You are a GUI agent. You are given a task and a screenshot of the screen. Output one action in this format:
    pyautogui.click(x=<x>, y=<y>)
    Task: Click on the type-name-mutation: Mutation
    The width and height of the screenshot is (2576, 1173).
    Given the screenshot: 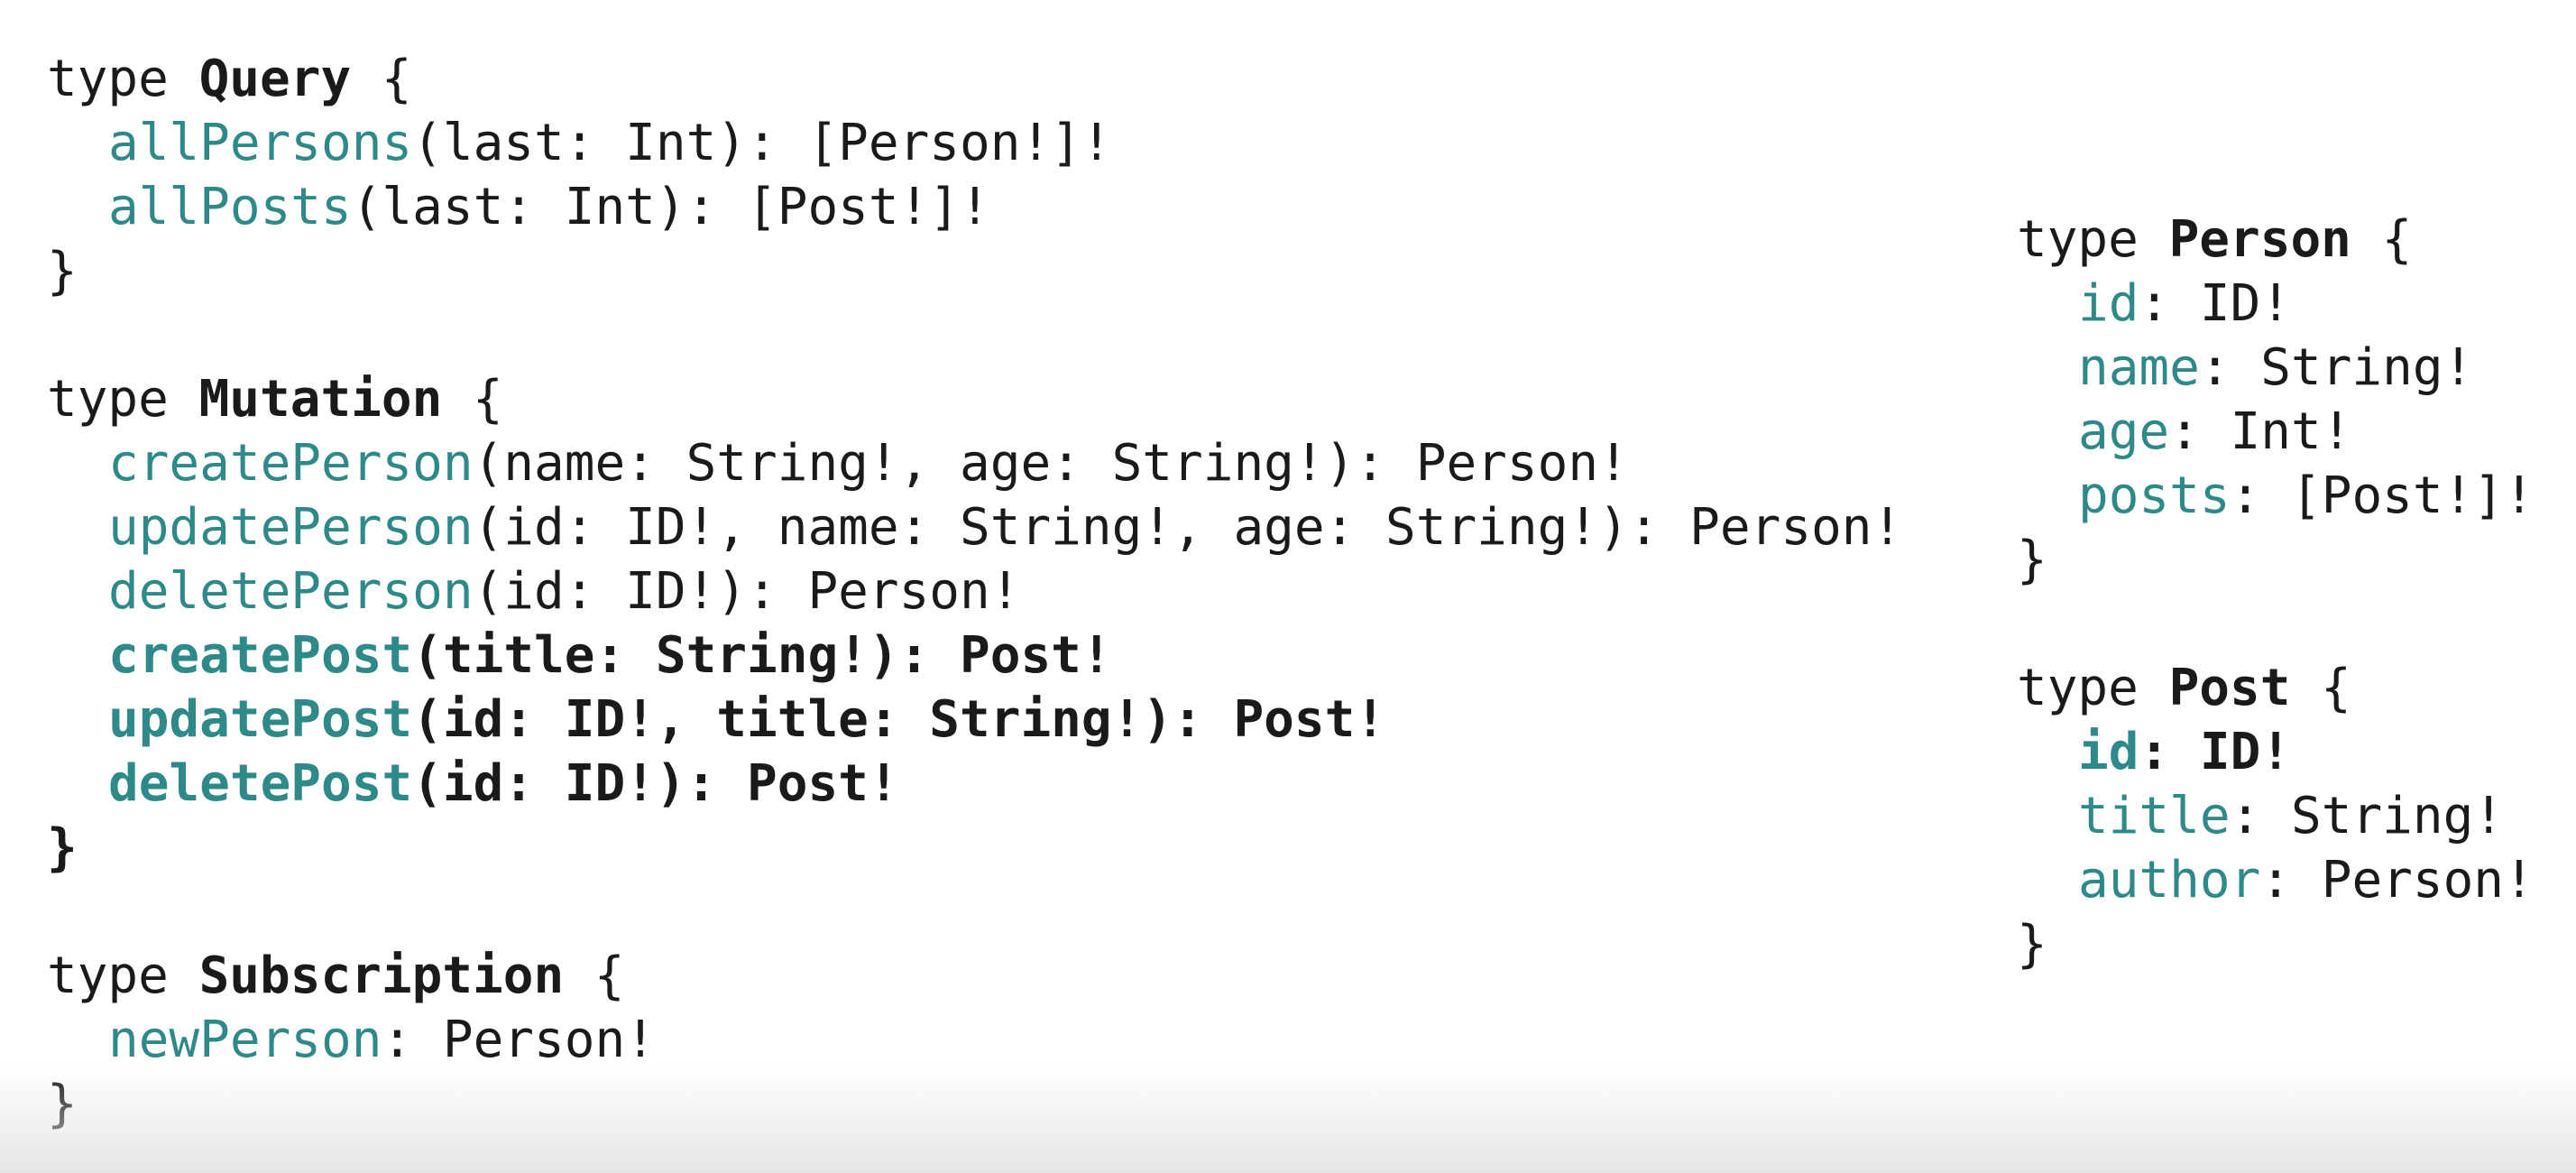 What is the action you would take?
    pyautogui.click(x=320, y=399)
    